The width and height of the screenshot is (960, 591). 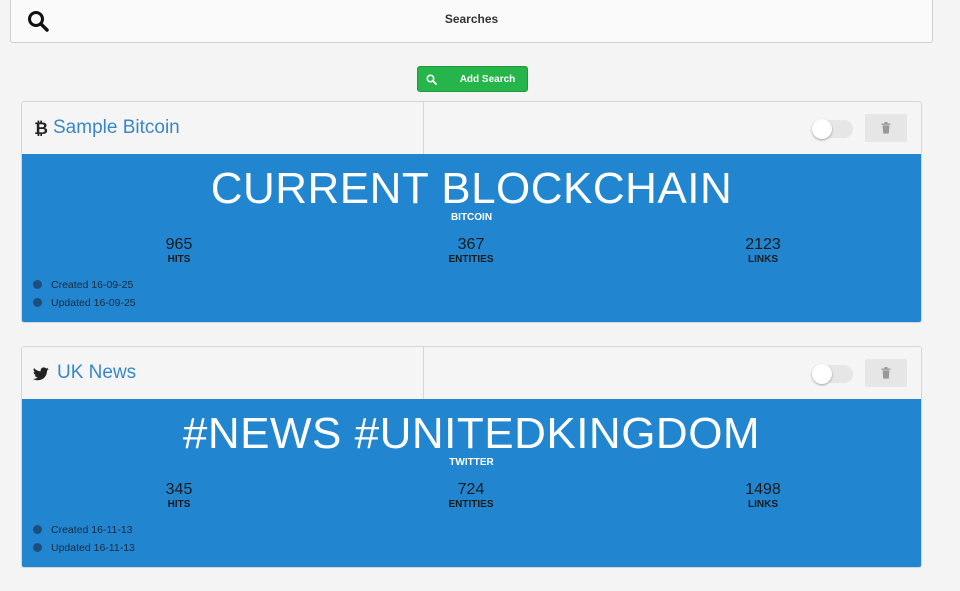 What do you see at coordinates (471, 217) in the screenshot?
I see `search-source: BITCOIN` at bounding box center [471, 217].